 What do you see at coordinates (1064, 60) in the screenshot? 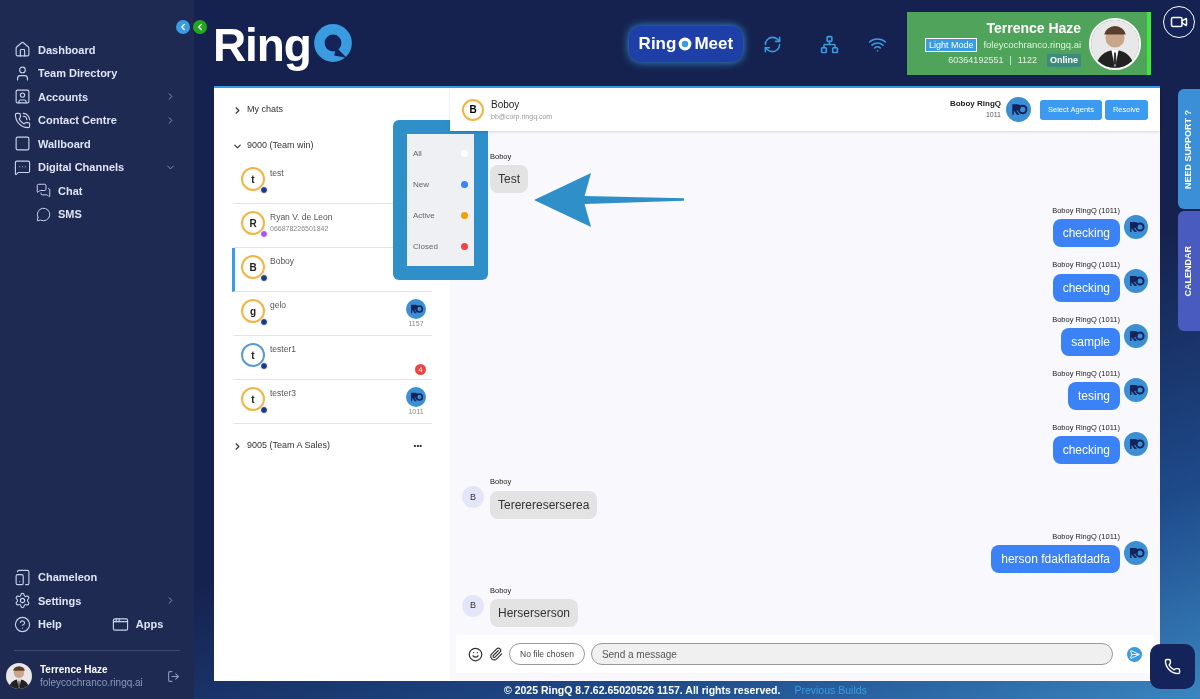
I see `status-badge: Online` at bounding box center [1064, 60].